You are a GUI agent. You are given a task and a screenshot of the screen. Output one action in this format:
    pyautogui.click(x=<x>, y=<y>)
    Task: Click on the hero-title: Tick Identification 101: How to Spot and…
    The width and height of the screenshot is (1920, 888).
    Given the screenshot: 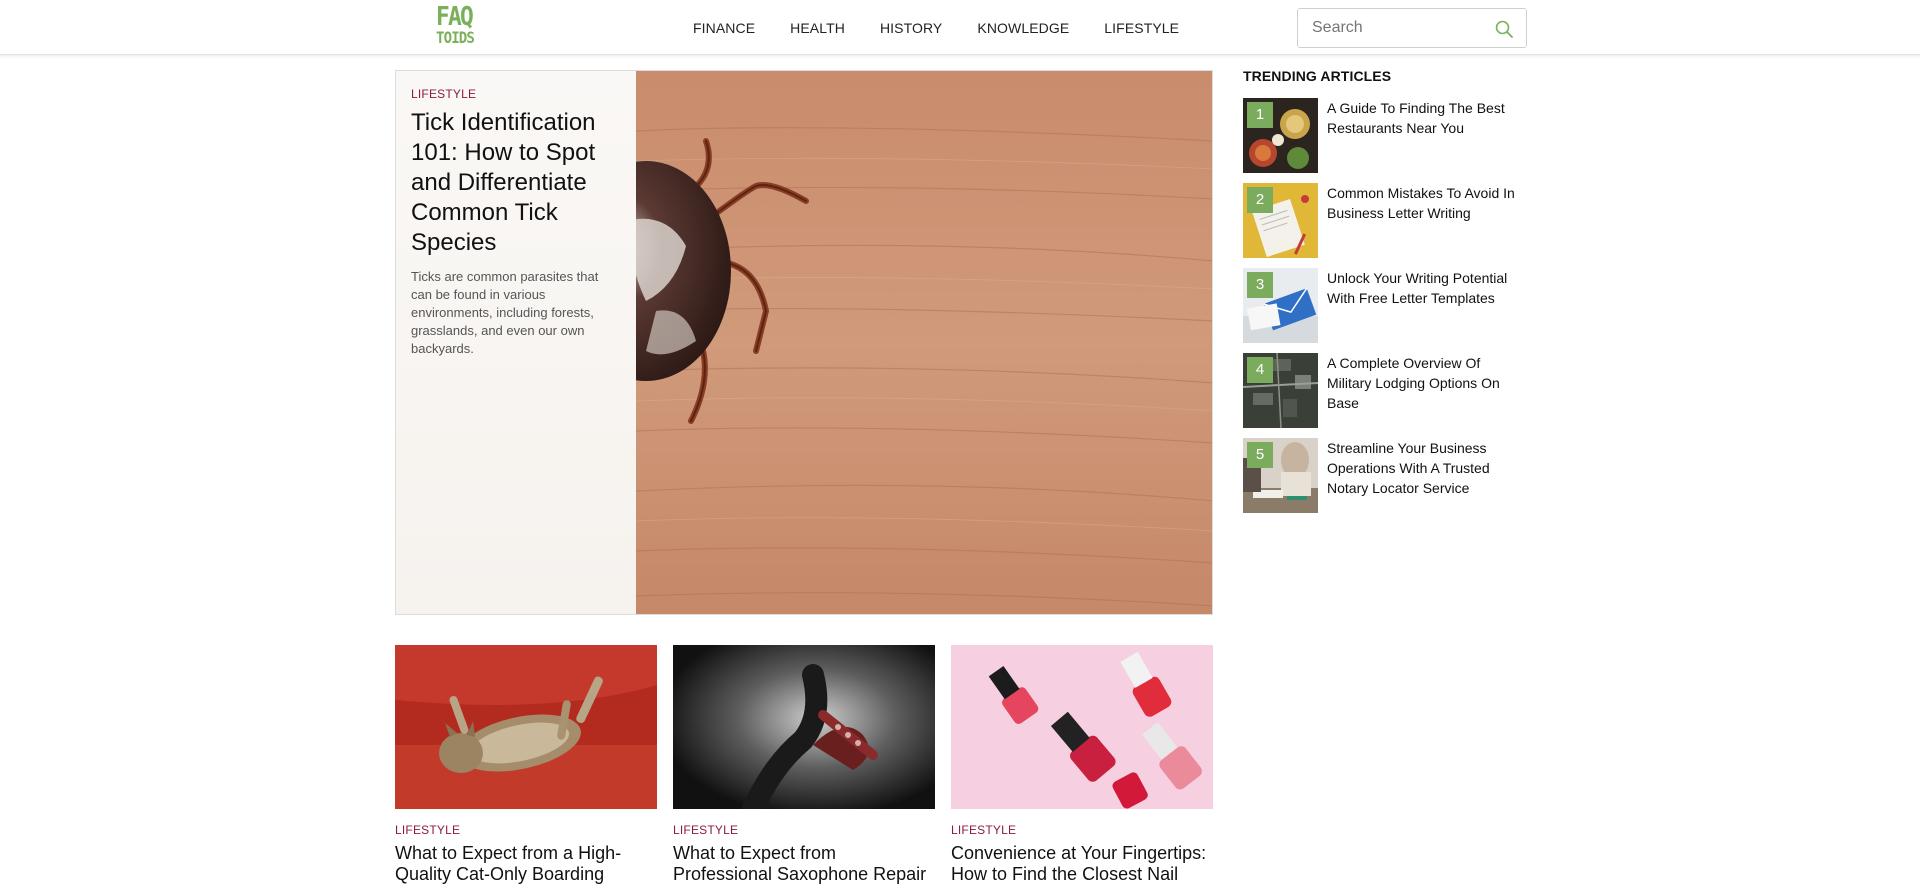 What is the action you would take?
    pyautogui.click(x=516, y=183)
    